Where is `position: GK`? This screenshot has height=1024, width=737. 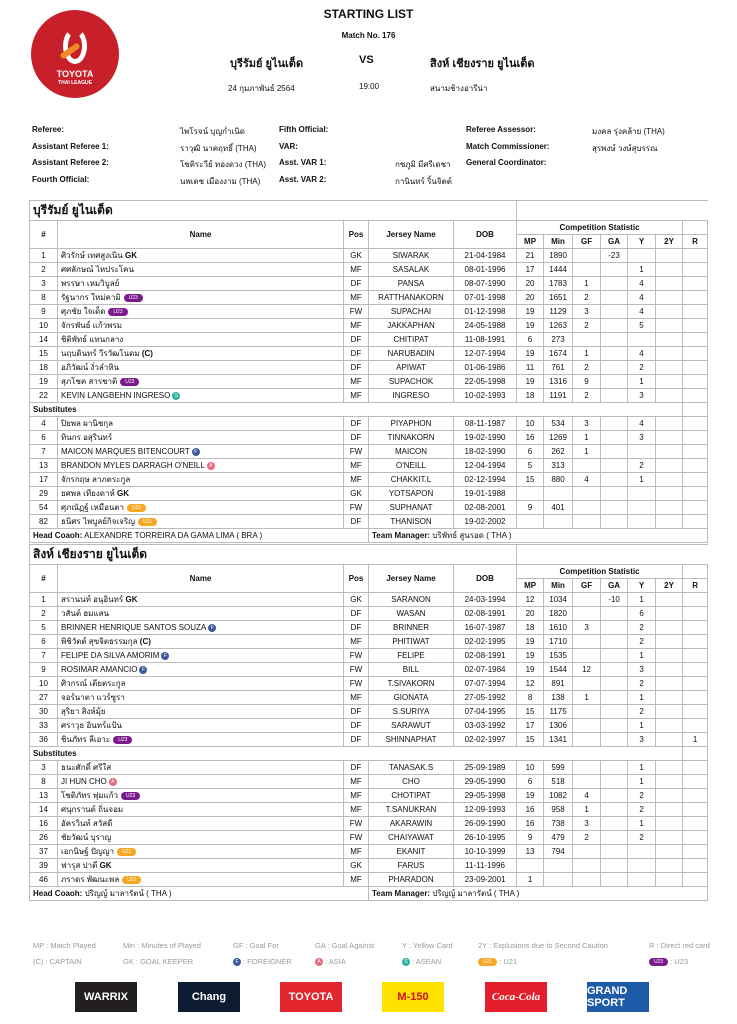 position: GK is located at coordinates (356, 493).